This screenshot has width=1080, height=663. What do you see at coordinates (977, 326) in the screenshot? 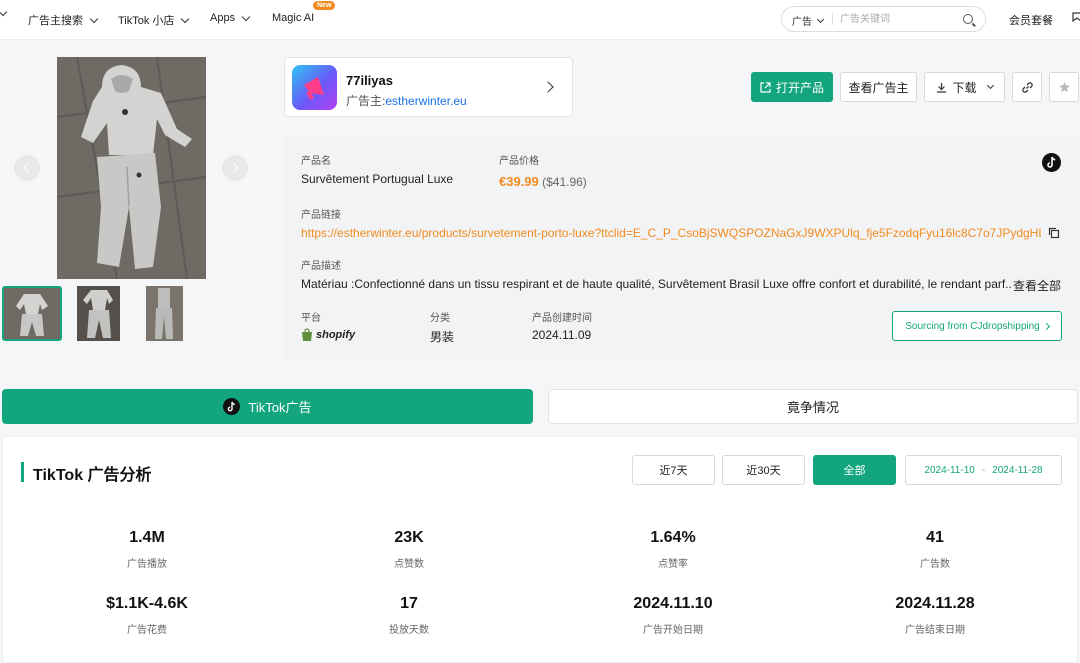
I see `sourcing-cj-button: Sourcing from CJdropshipping` at bounding box center [977, 326].